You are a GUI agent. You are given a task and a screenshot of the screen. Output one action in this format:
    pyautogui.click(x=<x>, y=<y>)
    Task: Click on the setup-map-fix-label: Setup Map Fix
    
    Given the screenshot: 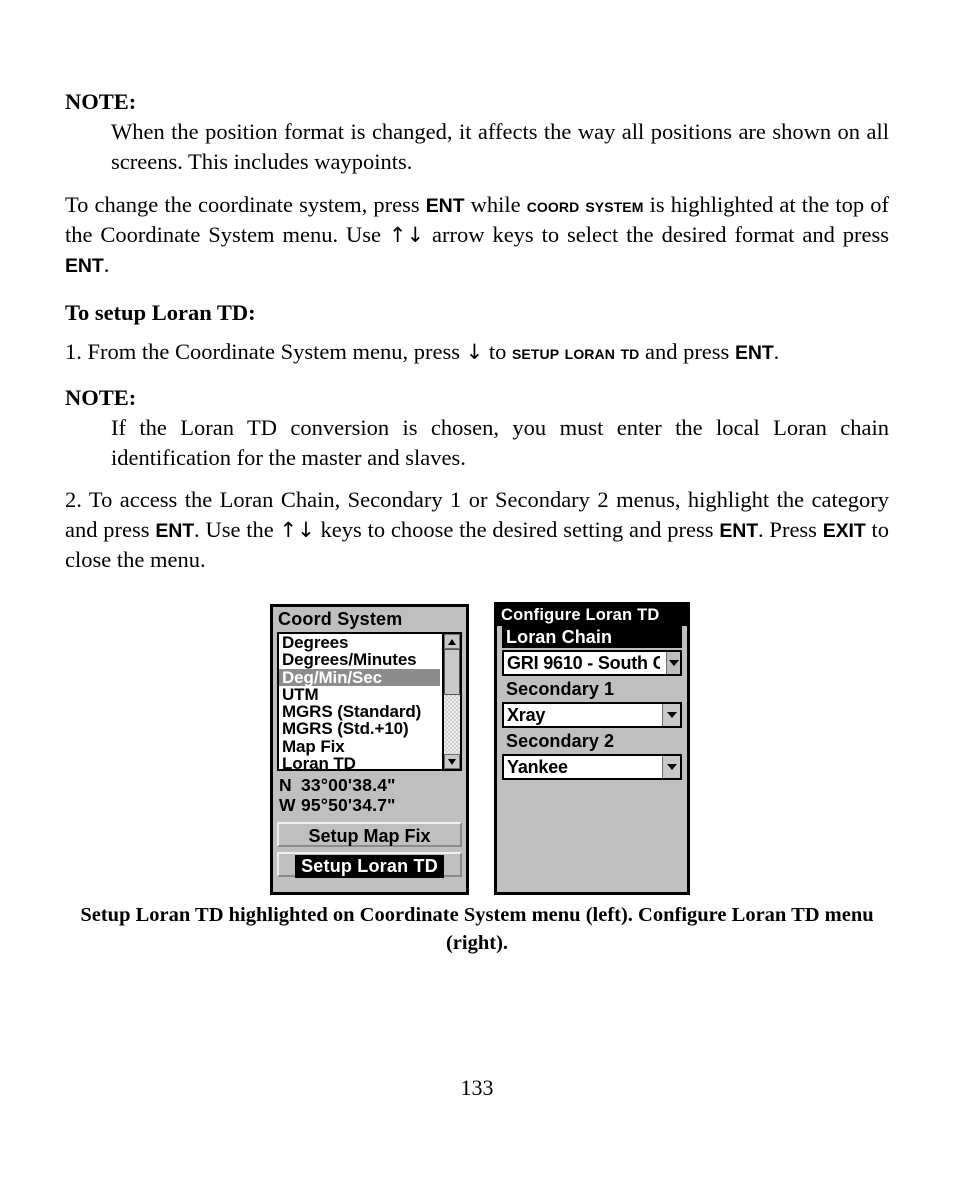 What is the action you would take?
    pyautogui.click(x=369, y=836)
    